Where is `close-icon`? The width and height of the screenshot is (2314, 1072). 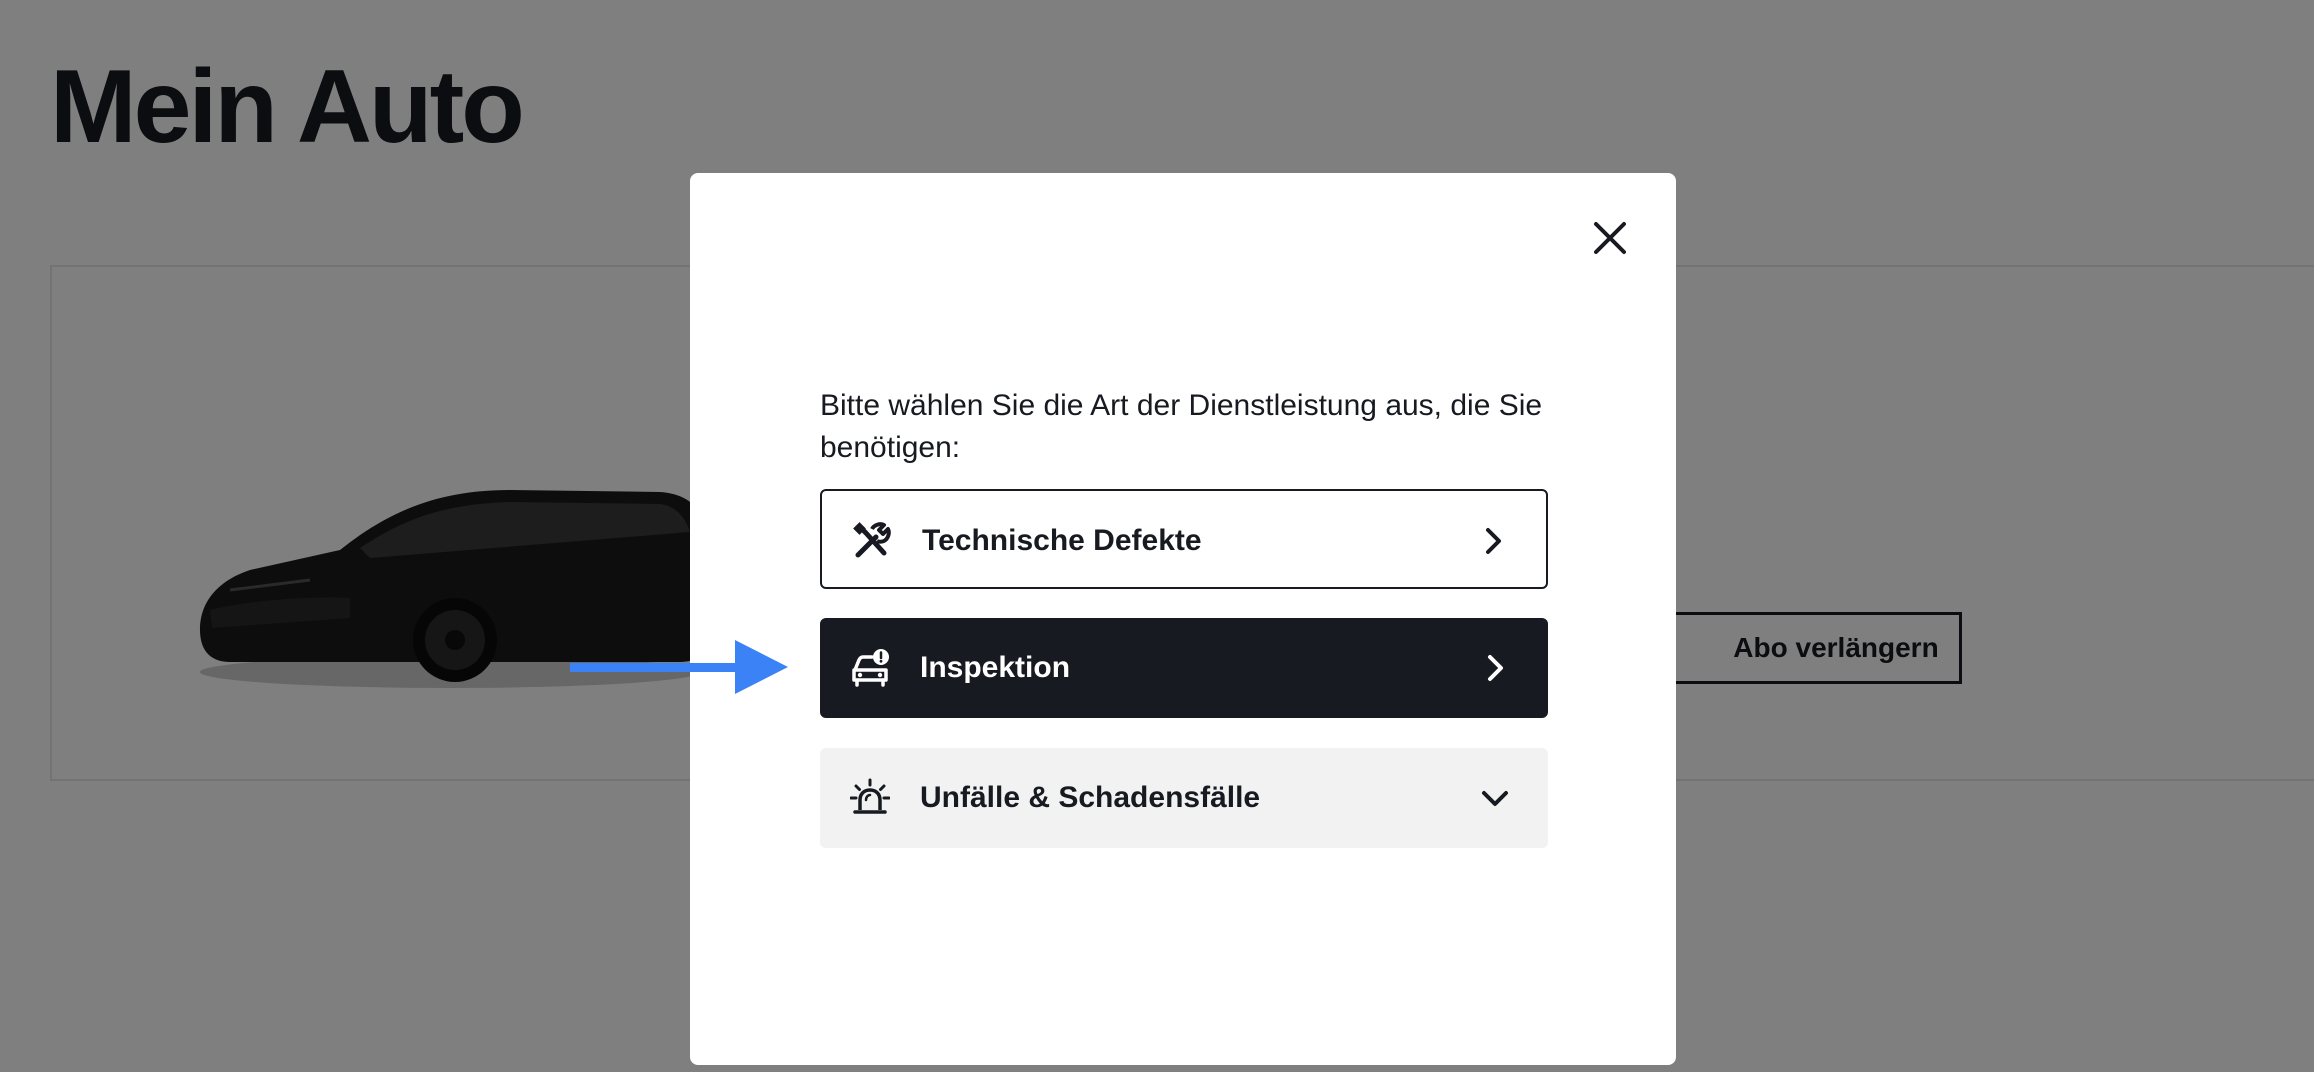
close-icon is located at coordinates (1610, 238).